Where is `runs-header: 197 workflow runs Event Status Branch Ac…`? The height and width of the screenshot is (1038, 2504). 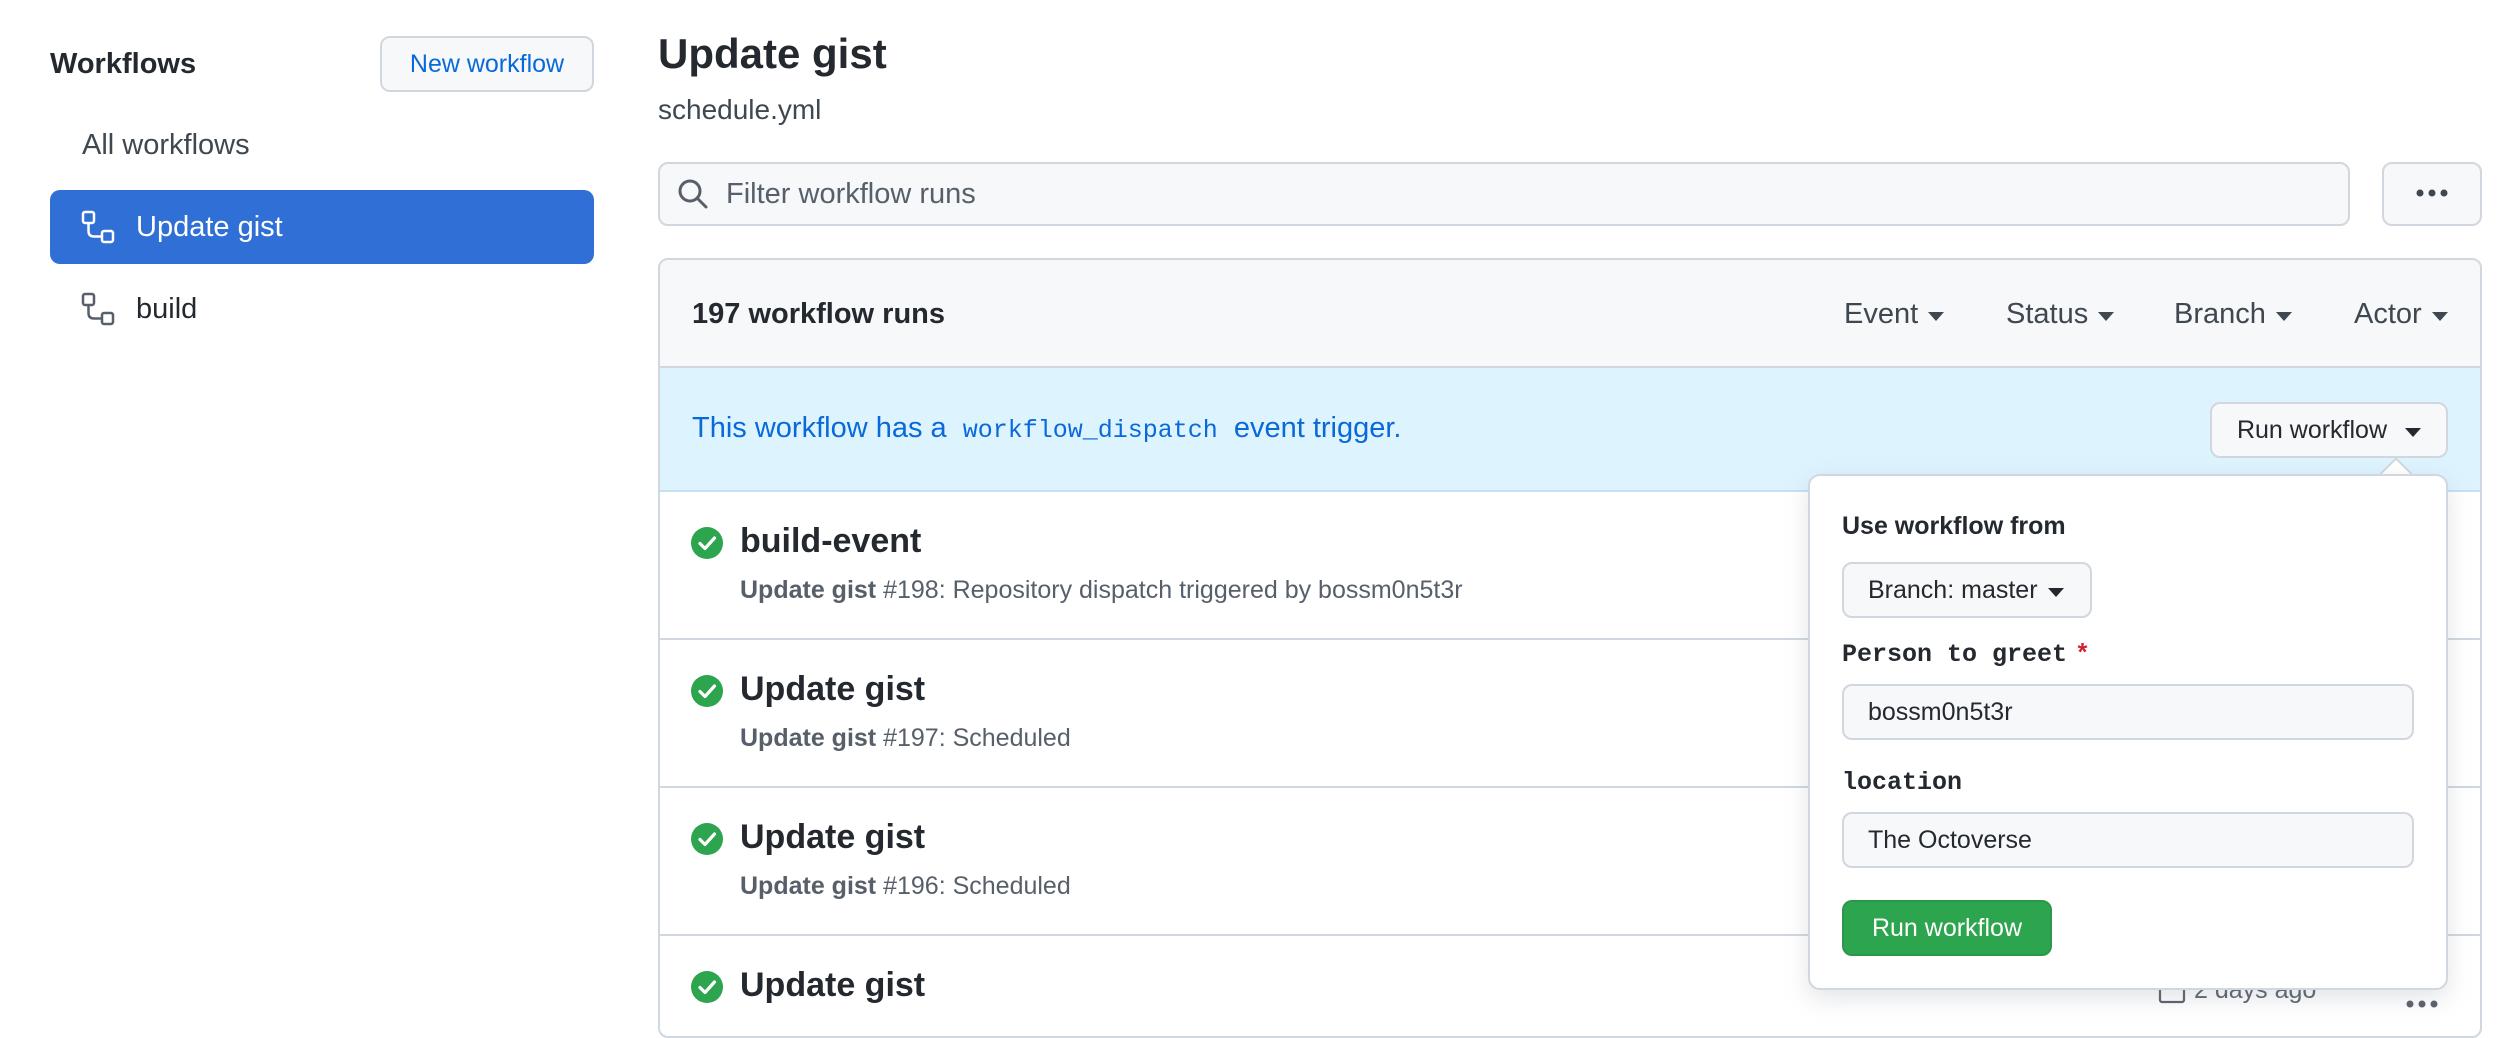 runs-header: 197 workflow runs Event Status Branch Ac… is located at coordinates (1570, 314).